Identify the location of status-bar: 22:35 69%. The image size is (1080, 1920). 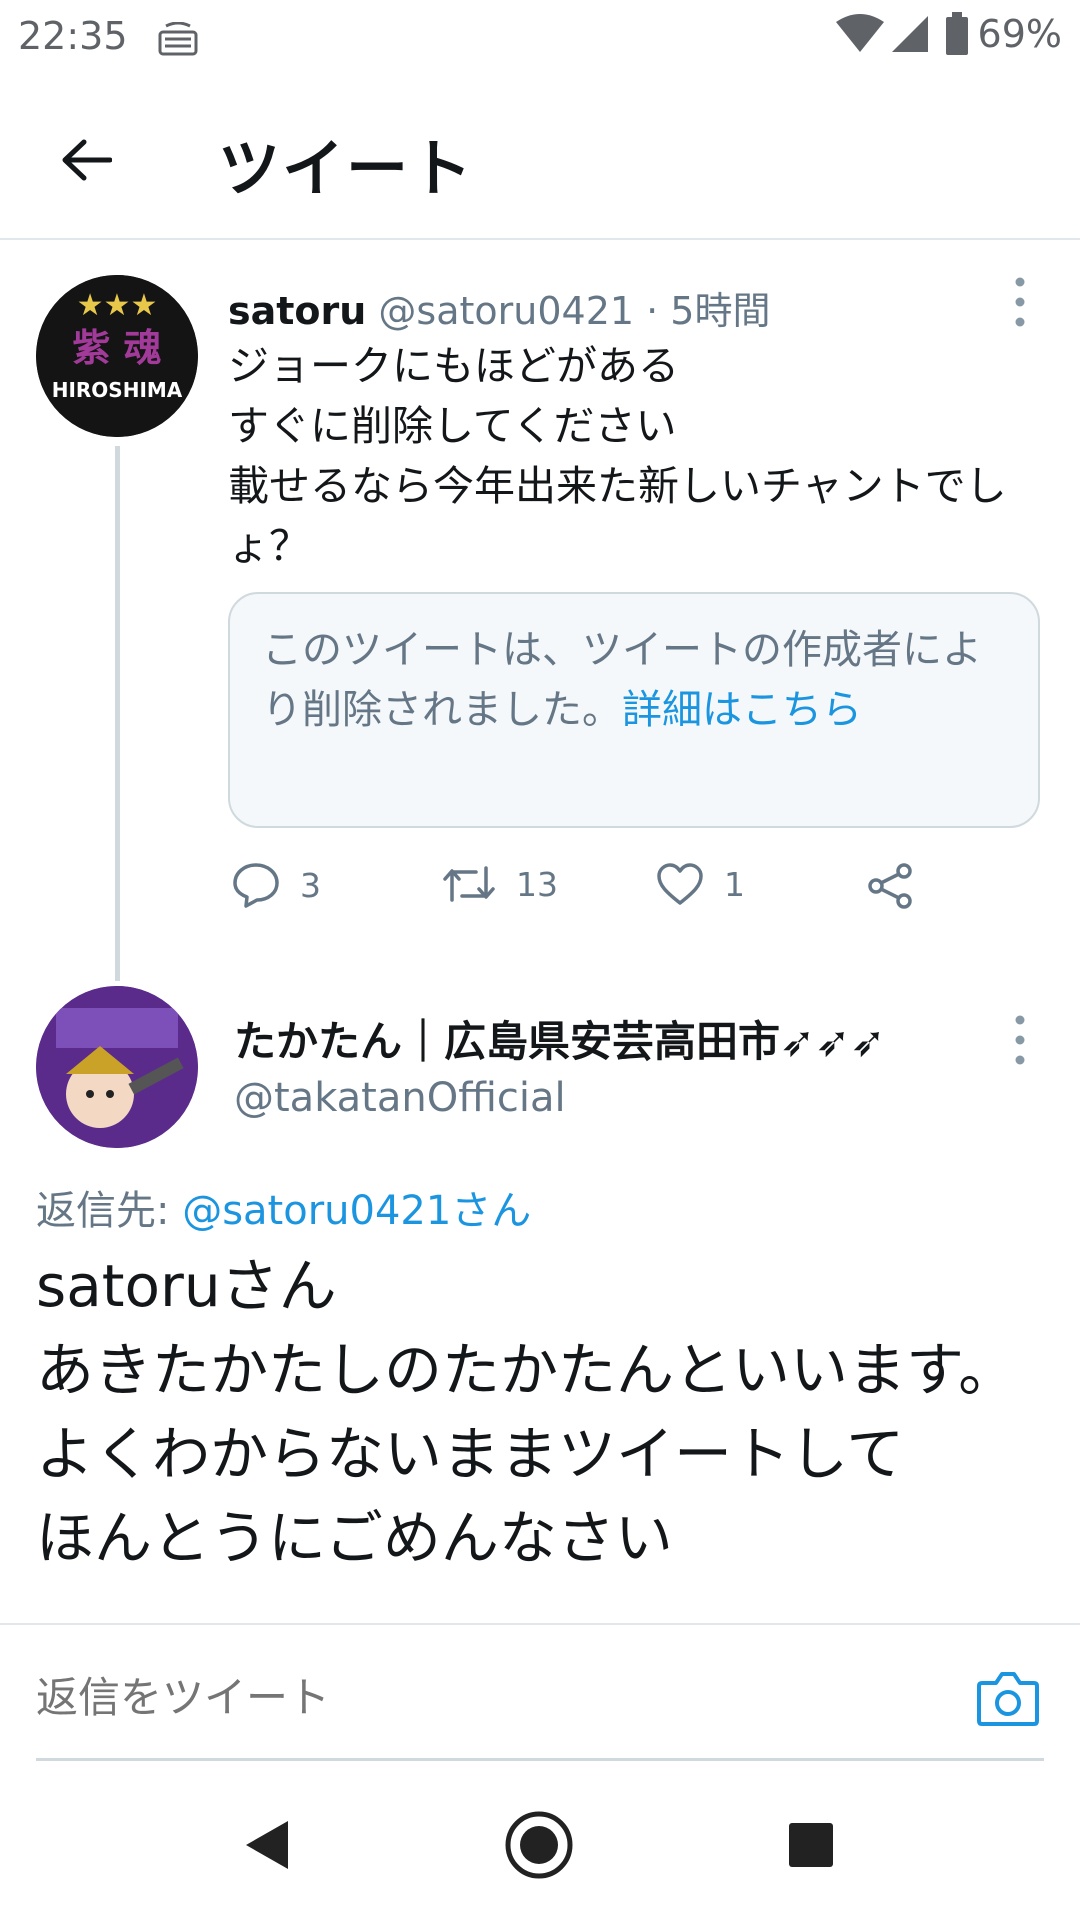
(540, 38).